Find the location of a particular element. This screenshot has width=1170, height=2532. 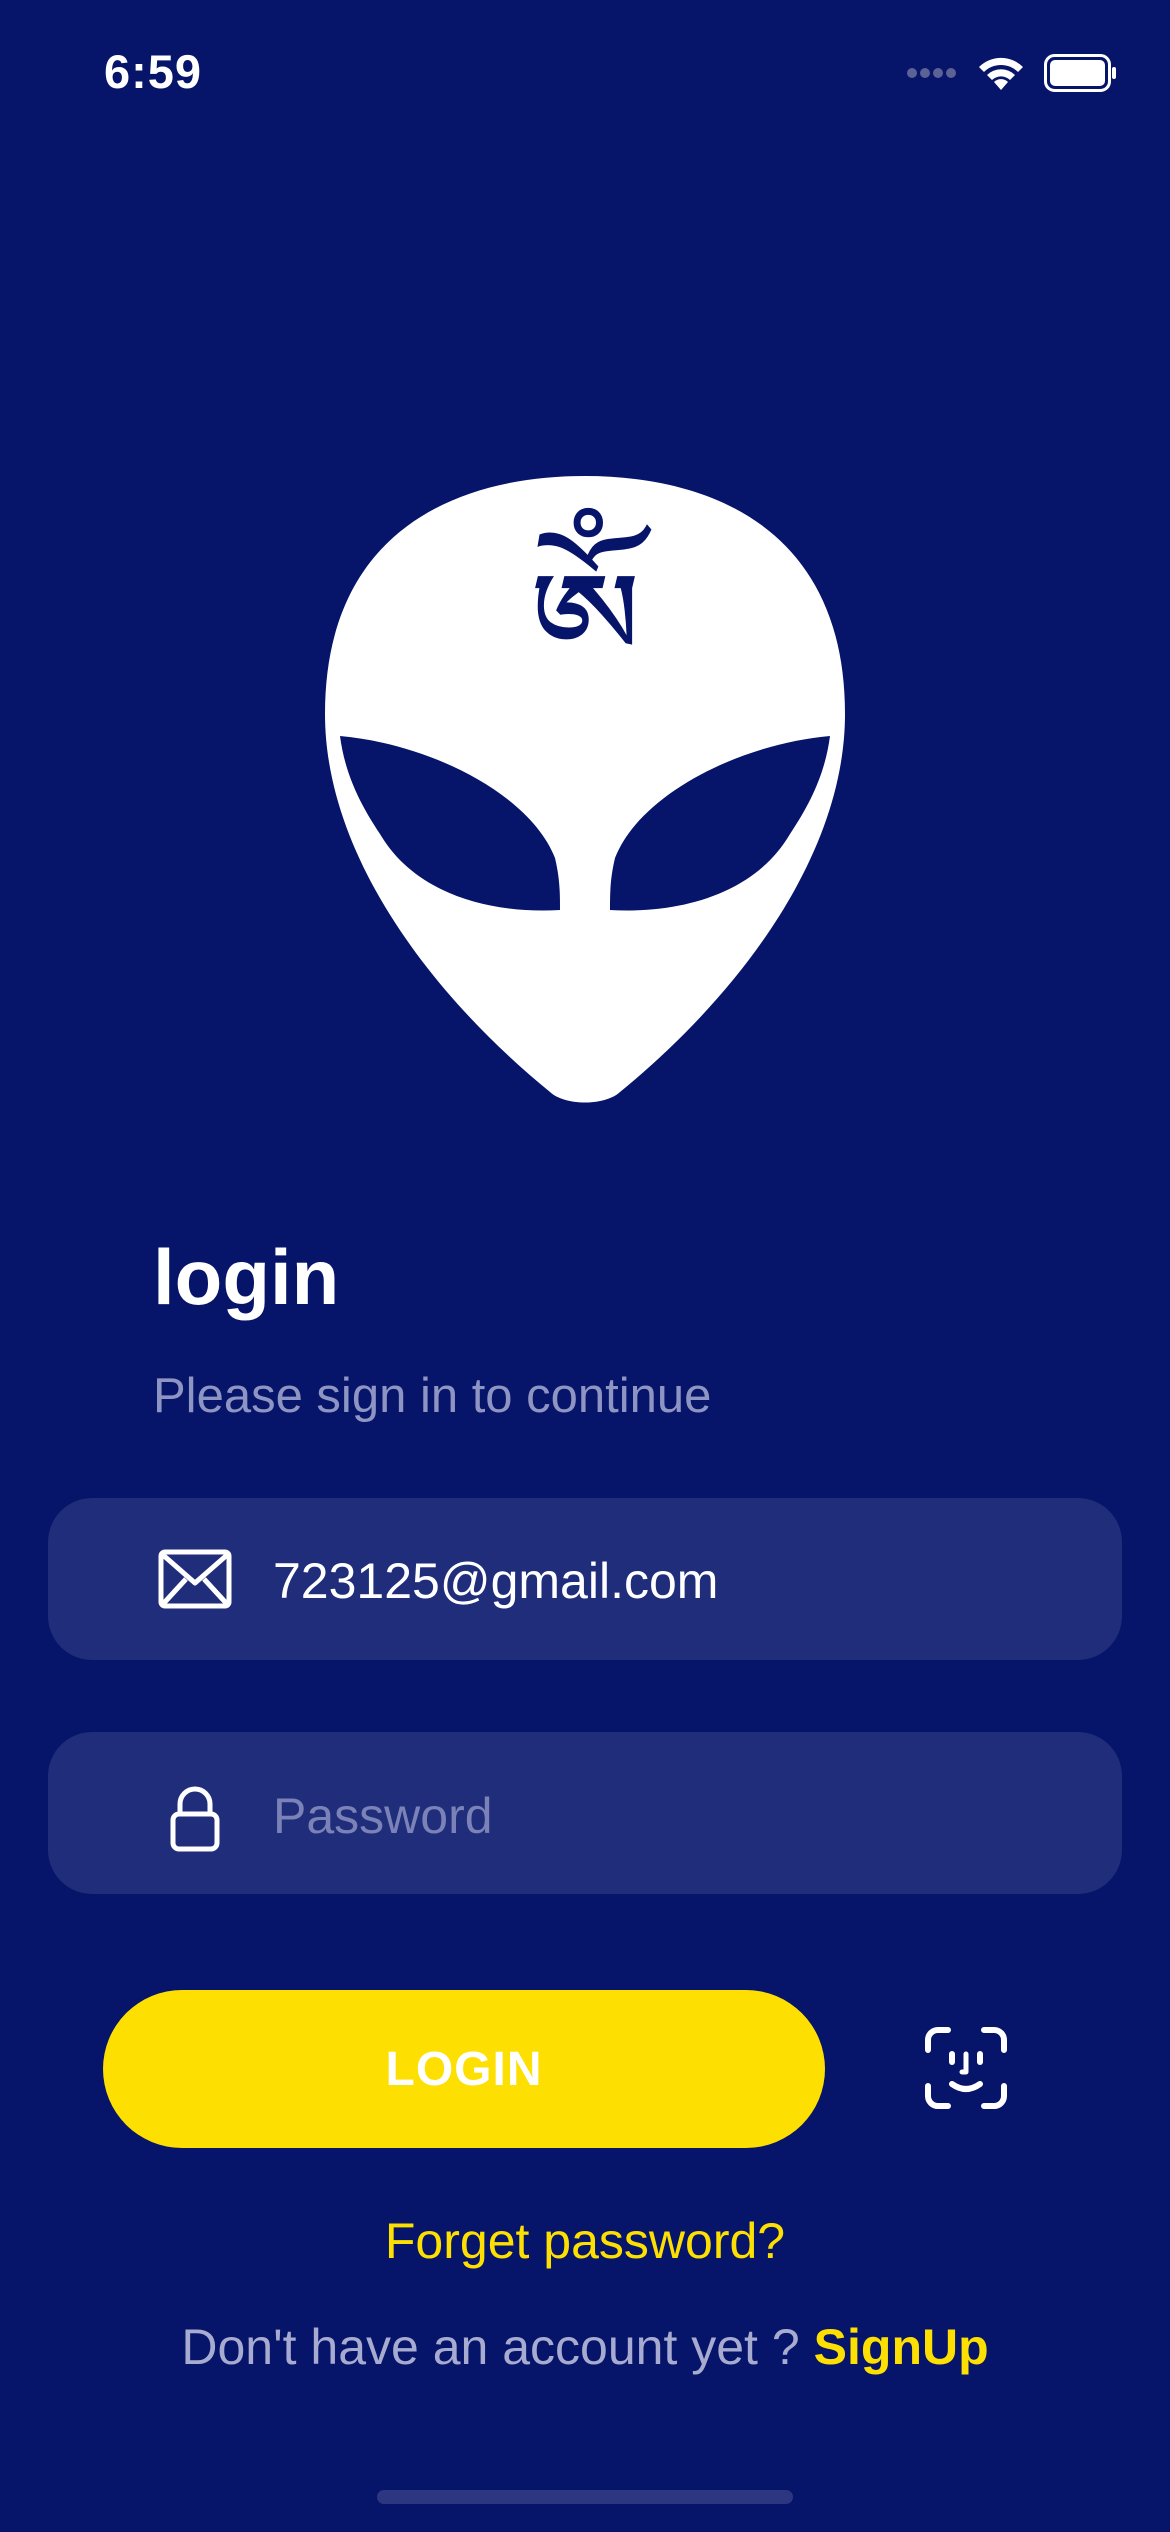

password-field: Password is located at coordinates (585, 1813).